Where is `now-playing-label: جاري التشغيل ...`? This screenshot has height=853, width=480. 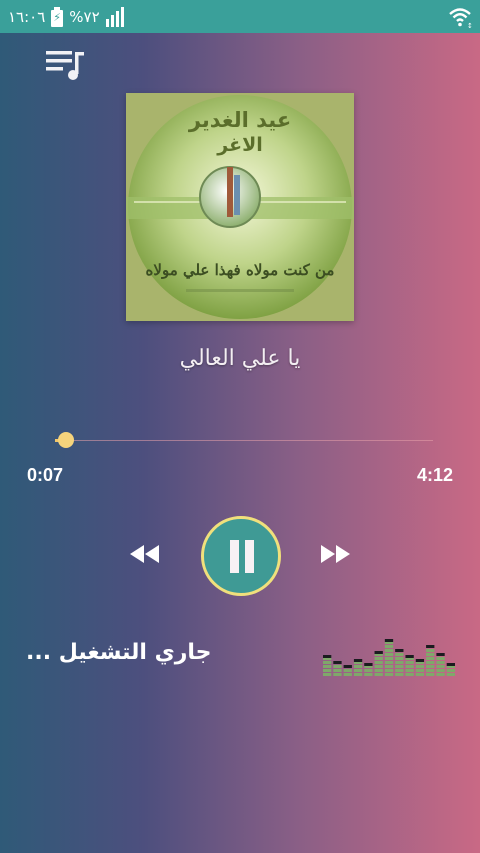
now-playing-label: جاري التشغيل ... is located at coordinates (119, 652).